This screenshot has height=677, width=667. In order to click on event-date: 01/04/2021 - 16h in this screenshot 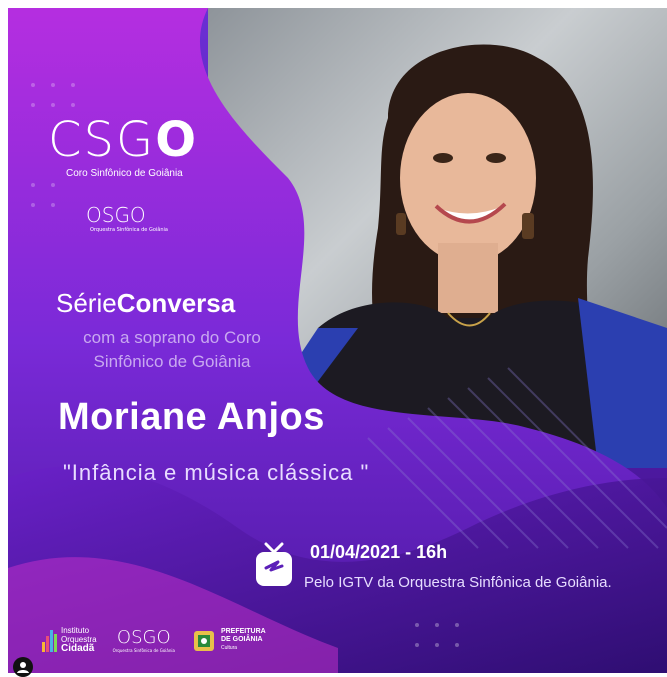, I will do `click(379, 552)`.